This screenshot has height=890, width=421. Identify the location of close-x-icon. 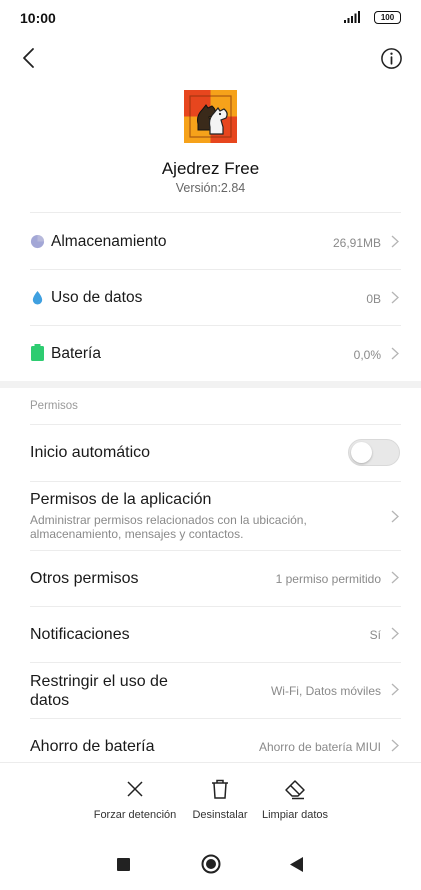
(135, 789).